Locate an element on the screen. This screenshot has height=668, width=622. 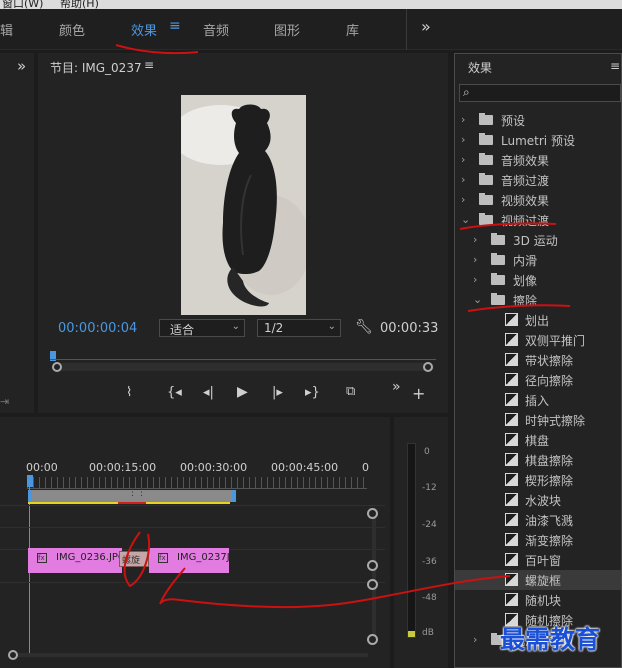
h-scroll-handle is located at coordinates (13, 655).